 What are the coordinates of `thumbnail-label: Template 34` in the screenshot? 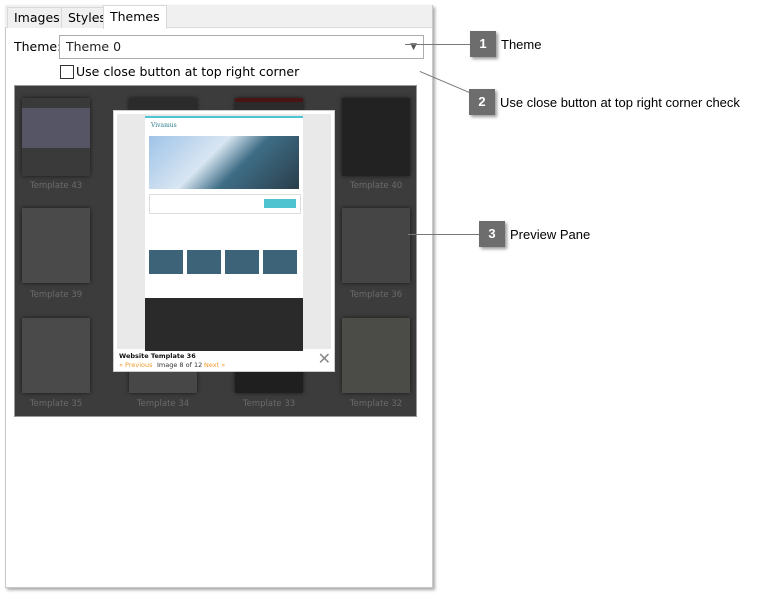 It's located at (163, 404).